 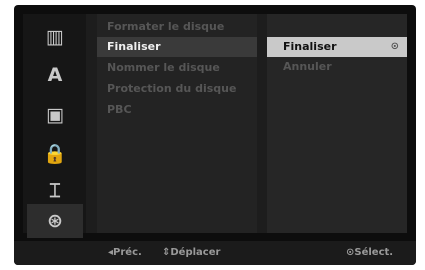 What do you see at coordinates (55, 115) in the screenshot?
I see `audio-speaker-icon: ▣` at bounding box center [55, 115].